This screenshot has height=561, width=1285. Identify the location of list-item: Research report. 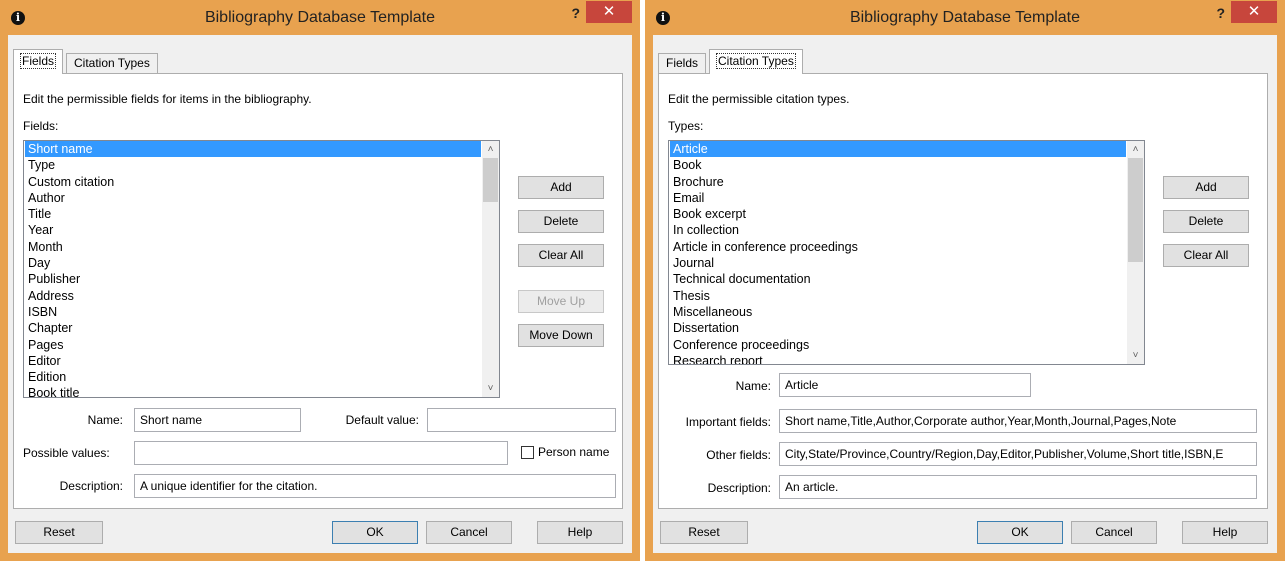
(898, 358).